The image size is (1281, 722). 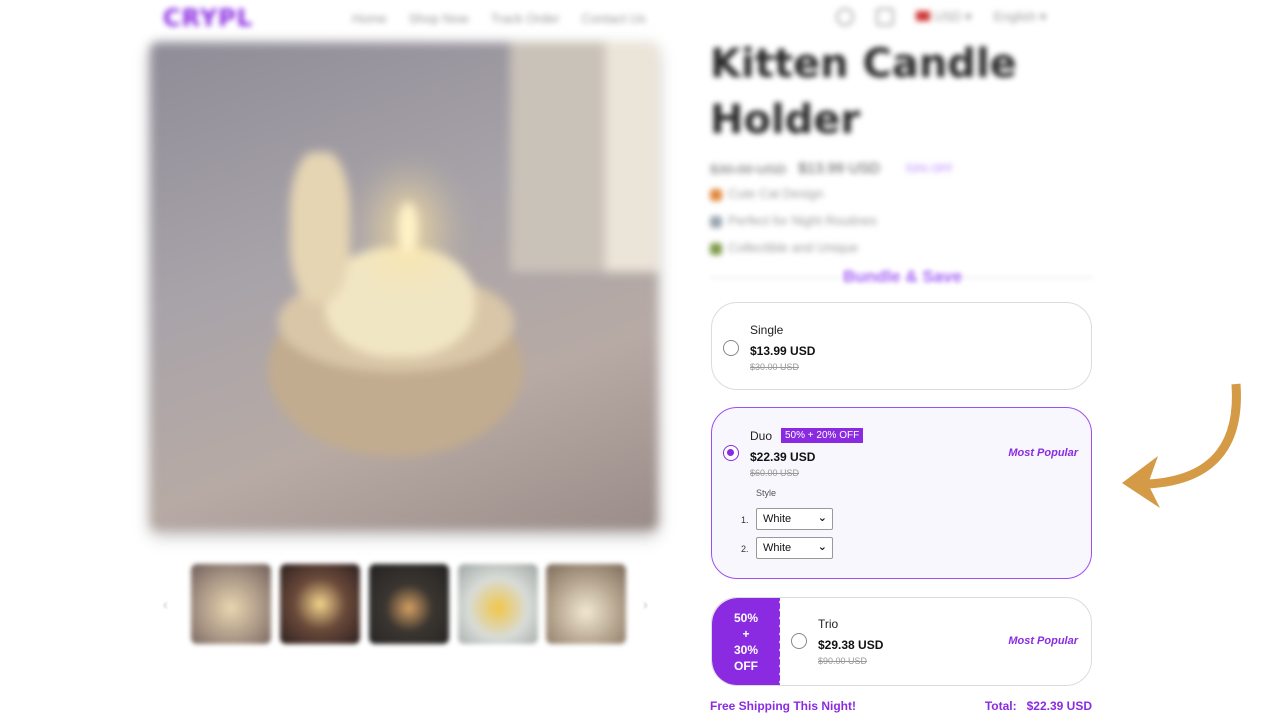 What do you see at coordinates (766, 193) in the screenshot?
I see `feature-1: Cute Cat Design` at bounding box center [766, 193].